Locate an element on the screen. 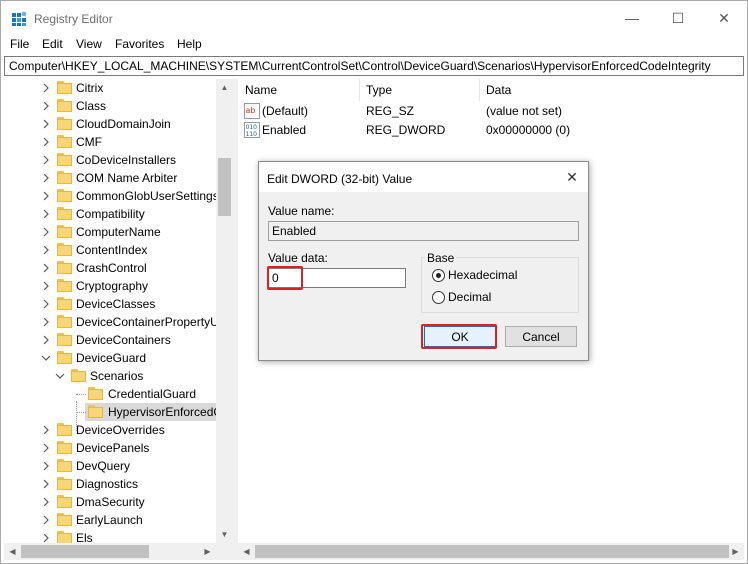 This screenshot has height=564, width=748. hexadecimal-radio is located at coordinates (438, 275).